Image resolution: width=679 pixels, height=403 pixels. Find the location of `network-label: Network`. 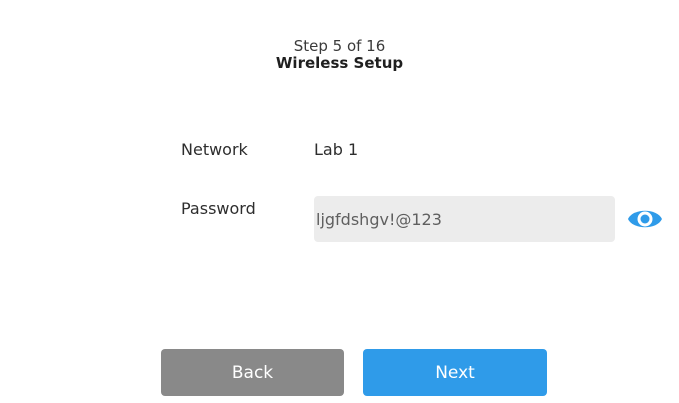

network-label: Network is located at coordinates (214, 149).